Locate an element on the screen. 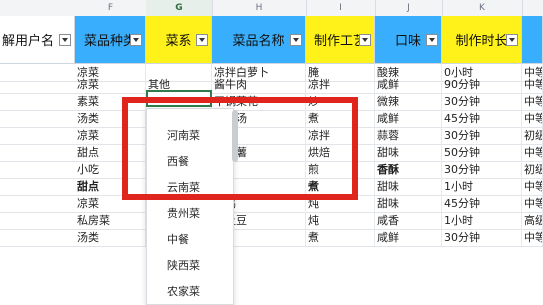 This screenshot has height=305, width=543. highlight-box is located at coordinates (240, 148).